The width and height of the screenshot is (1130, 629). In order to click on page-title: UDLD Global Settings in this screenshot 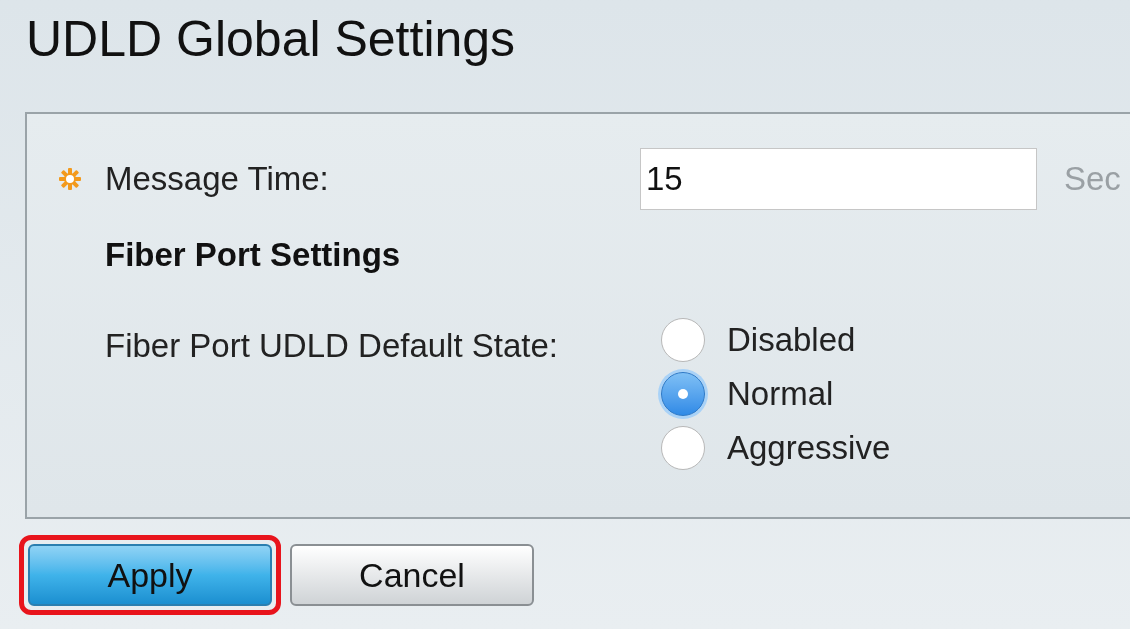, I will do `click(271, 39)`.